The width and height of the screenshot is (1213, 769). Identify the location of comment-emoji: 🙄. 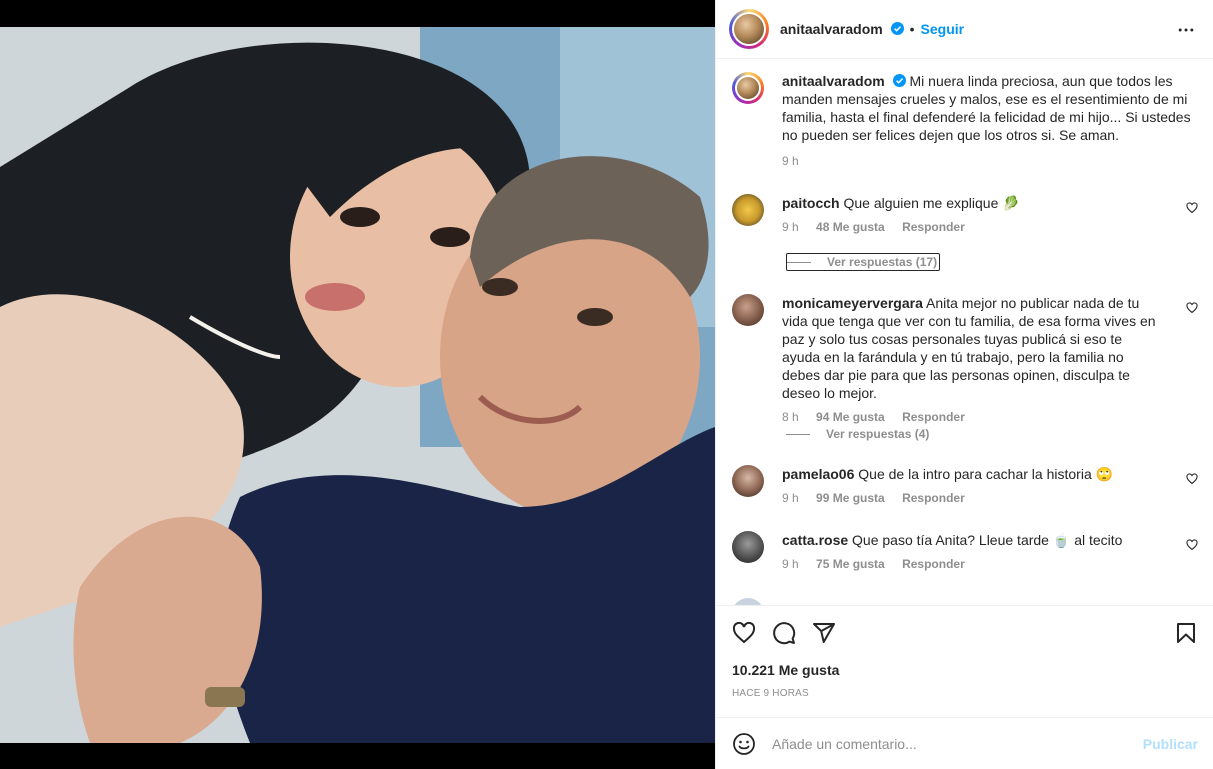
(1104, 474).